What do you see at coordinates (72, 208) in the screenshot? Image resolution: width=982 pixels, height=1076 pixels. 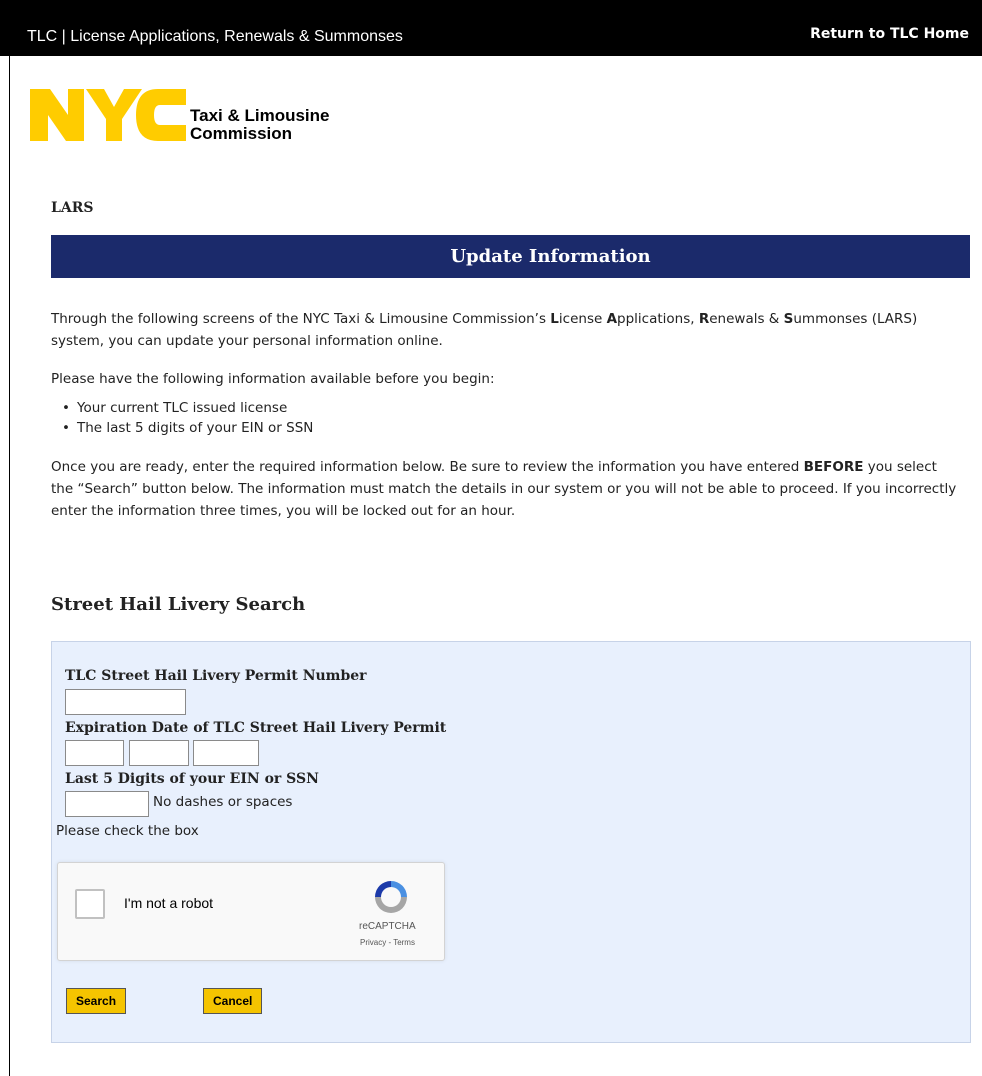 I see `section-label: LARS` at bounding box center [72, 208].